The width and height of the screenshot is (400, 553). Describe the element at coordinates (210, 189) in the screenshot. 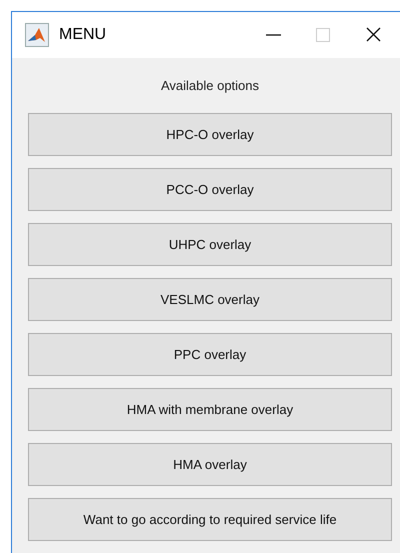

I see `option-button: PCC-O overlay` at that location.